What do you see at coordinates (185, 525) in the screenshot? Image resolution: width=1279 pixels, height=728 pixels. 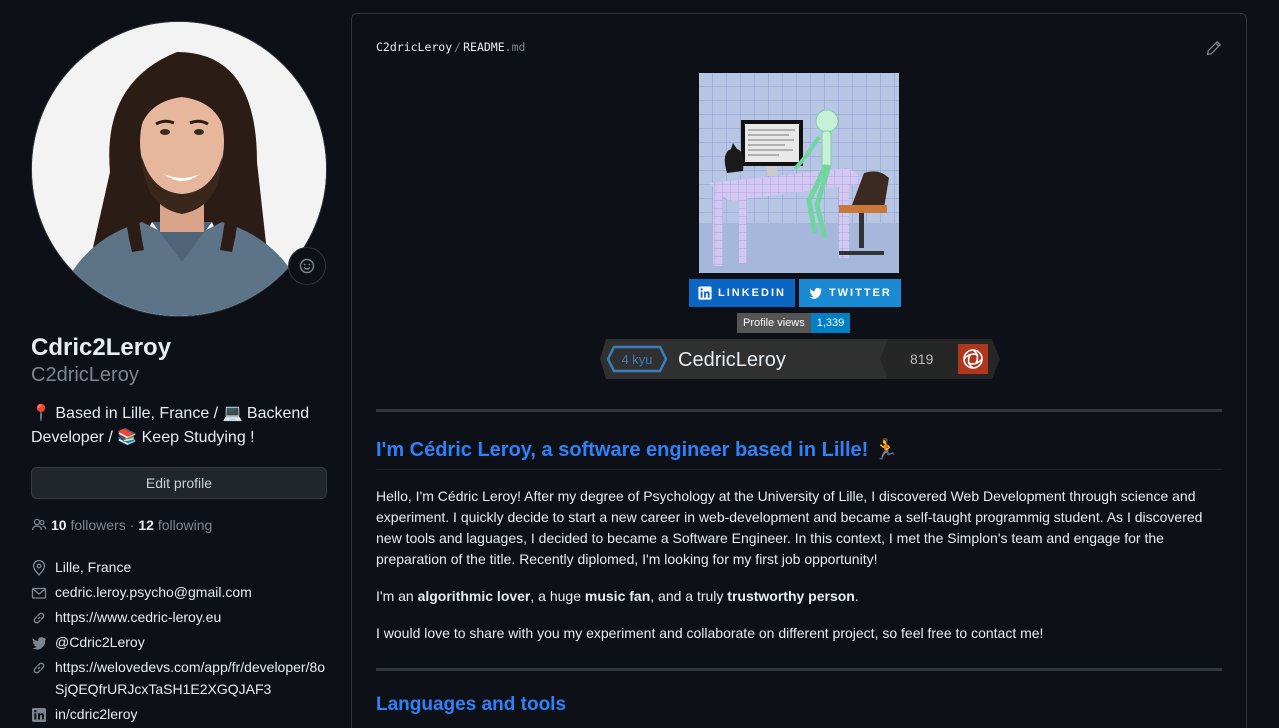 I see `following-label: following` at bounding box center [185, 525].